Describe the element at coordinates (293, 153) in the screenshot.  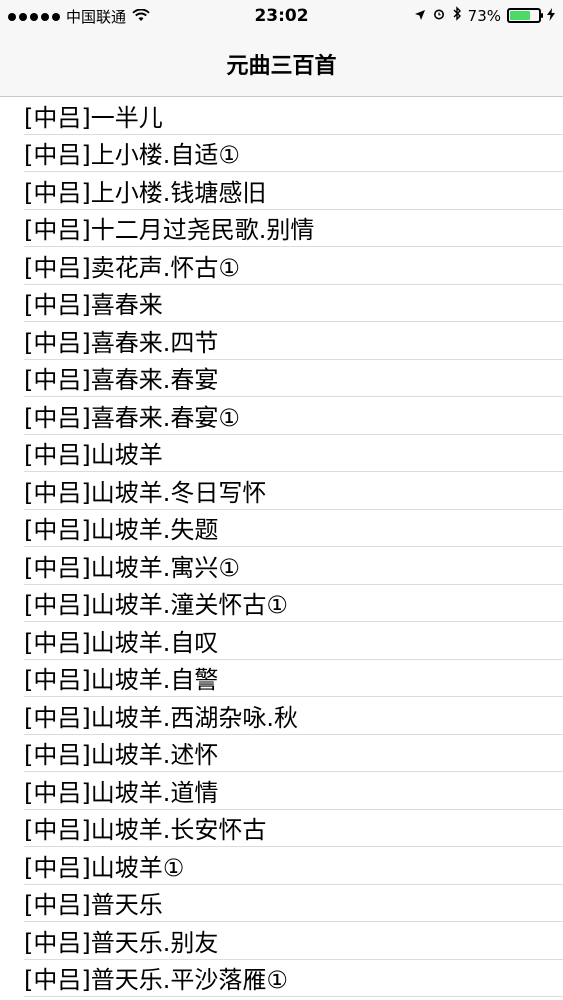
I see `list-item: [中吕]上小楼.自适①` at that location.